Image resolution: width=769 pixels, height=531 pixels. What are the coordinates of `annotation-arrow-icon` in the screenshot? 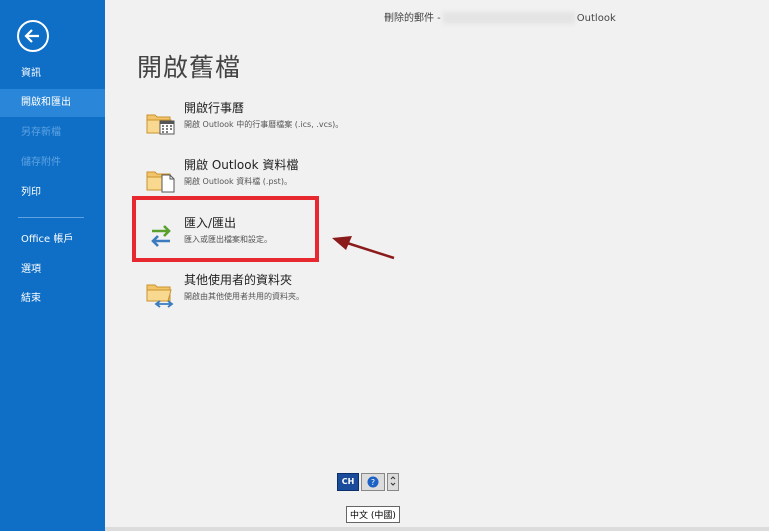 It's located at (363, 248).